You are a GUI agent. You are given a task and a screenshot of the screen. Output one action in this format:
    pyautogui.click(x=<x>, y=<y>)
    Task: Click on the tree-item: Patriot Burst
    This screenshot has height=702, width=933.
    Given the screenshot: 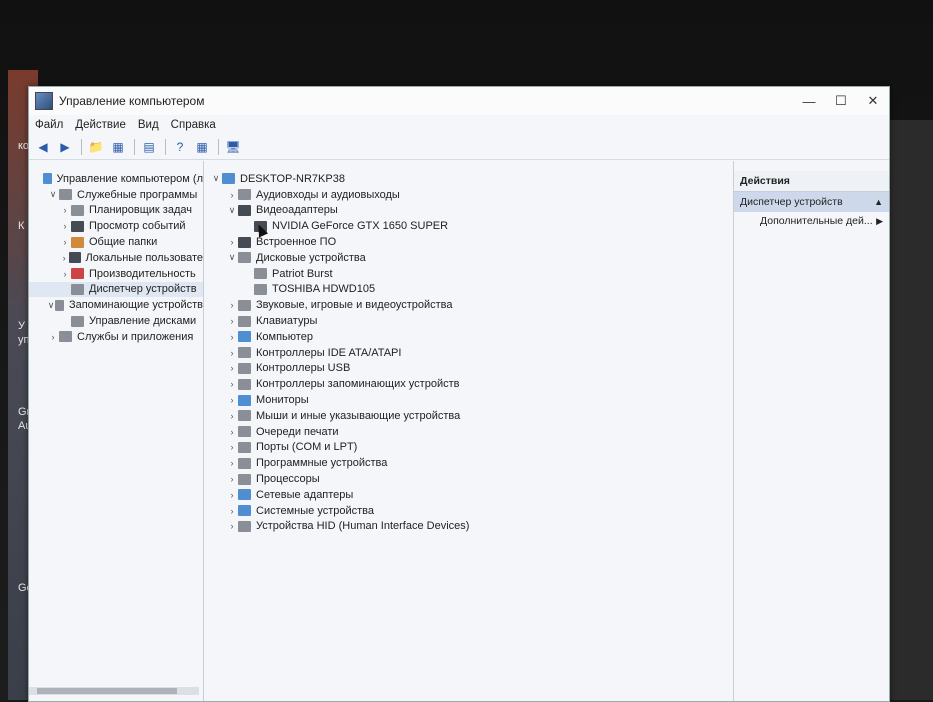 What is the action you would take?
    pyautogui.click(x=468, y=274)
    